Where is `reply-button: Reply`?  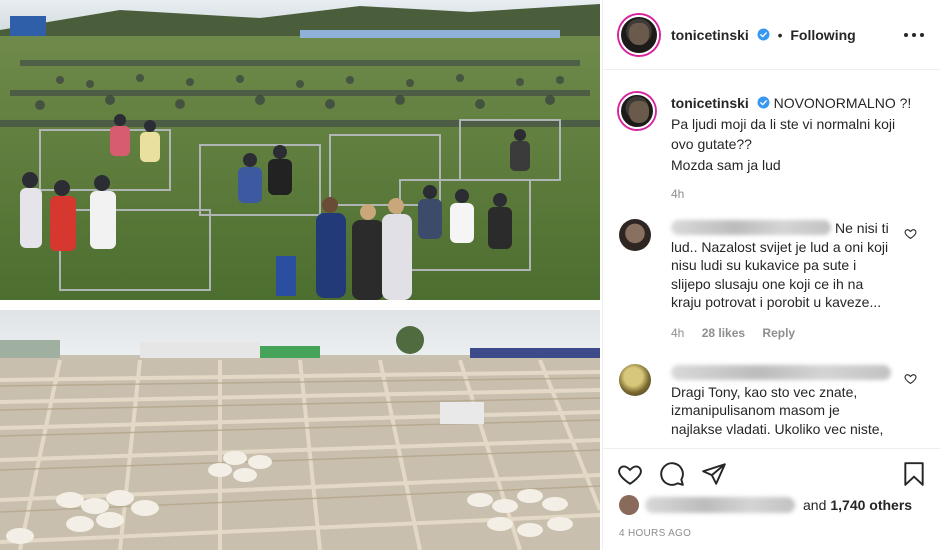
reply-button: Reply is located at coordinates (778, 333).